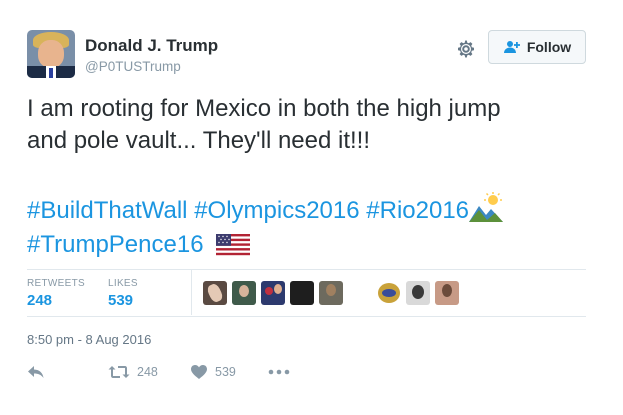 Image resolution: width=623 pixels, height=415 pixels. Describe the element at coordinates (89, 339) in the screenshot. I see `tweet-timestamp: 8:50 pm - 8 Aug 2016` at that location.